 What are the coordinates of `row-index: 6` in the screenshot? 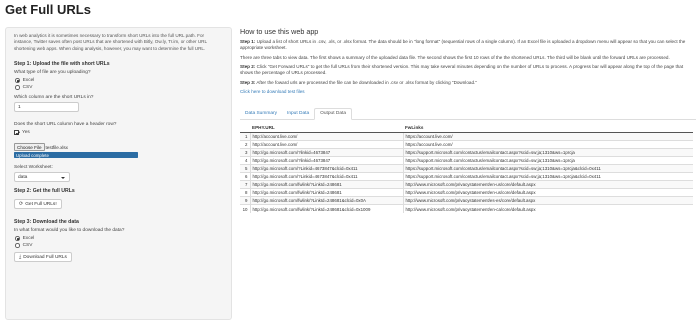 It's located at (245, 176).